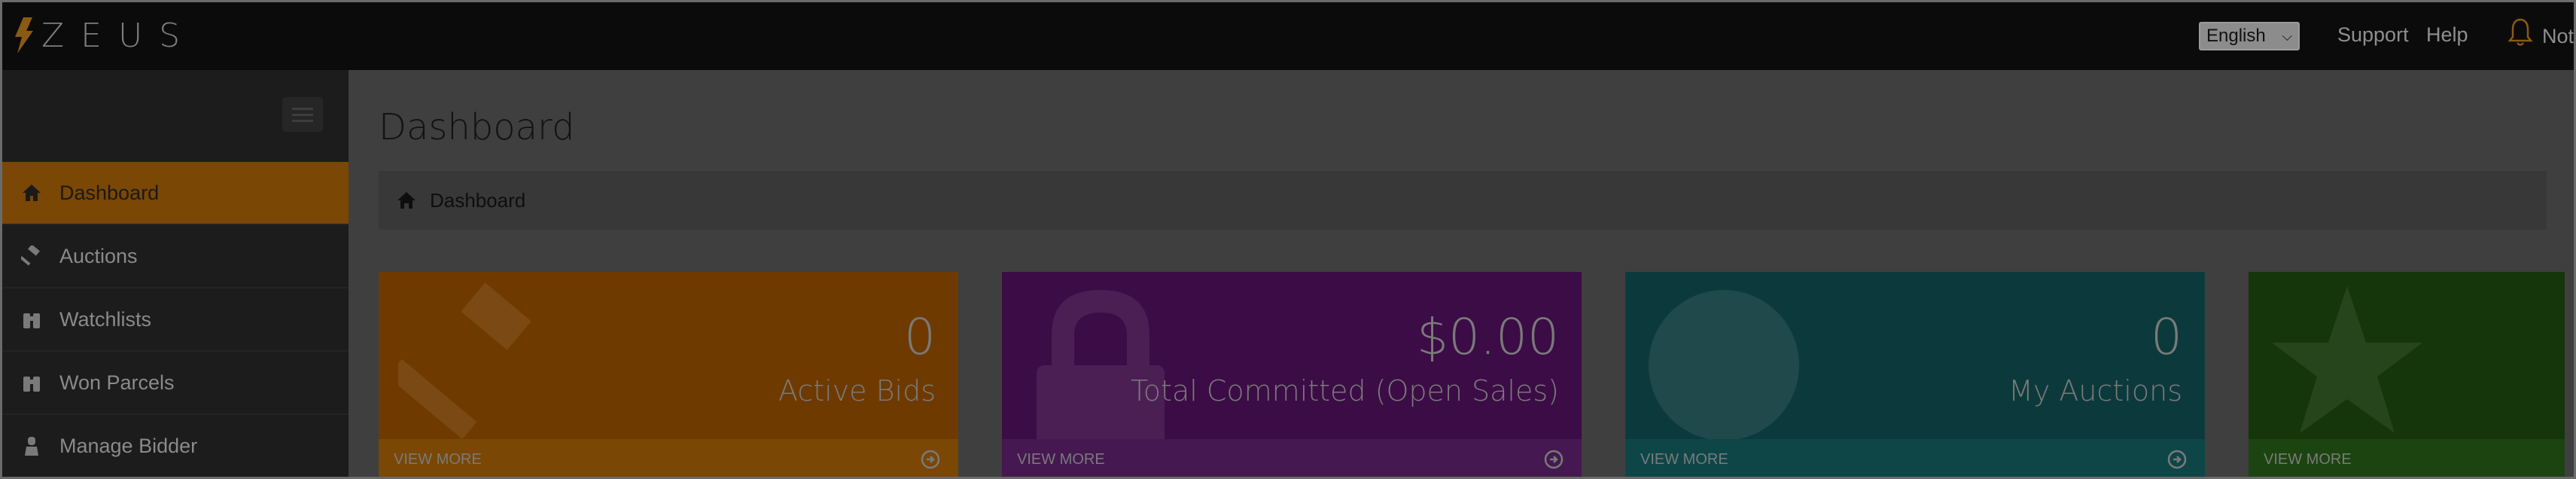  Describe the element at coordinates (106, 319) in the screenshot. I see `sidebar-item-label: Watchlists` at that location.